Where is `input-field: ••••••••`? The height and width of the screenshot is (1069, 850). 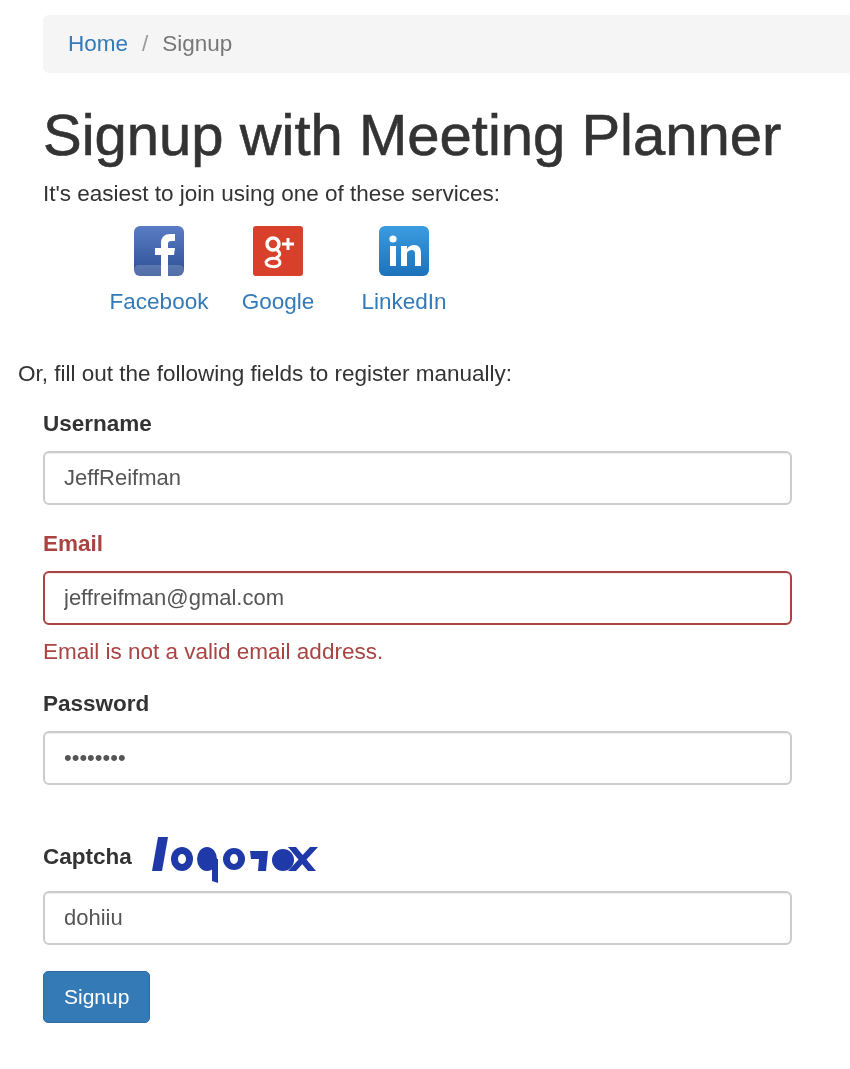
input-field: •••••••• is located at coordinates (417, 757).